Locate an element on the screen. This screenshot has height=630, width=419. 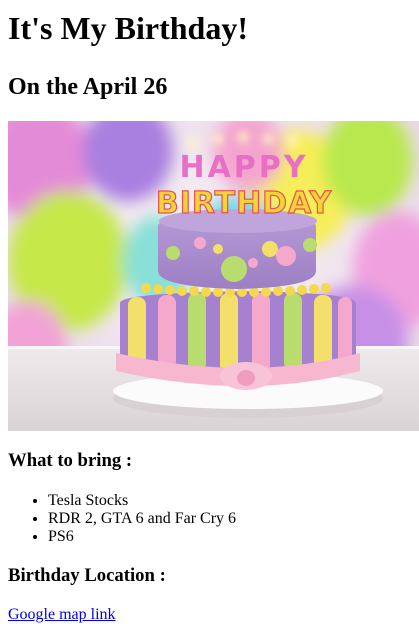
location-title: Birthday Location : is located at coordinates (87, 575).